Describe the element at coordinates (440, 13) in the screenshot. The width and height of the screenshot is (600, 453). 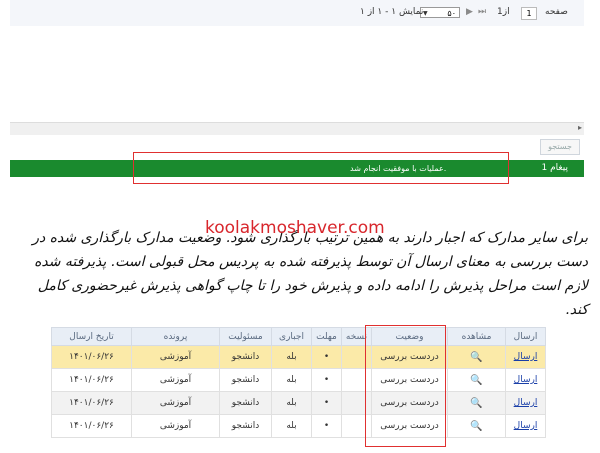
I see `page-size-select: ۵۰` at that location.